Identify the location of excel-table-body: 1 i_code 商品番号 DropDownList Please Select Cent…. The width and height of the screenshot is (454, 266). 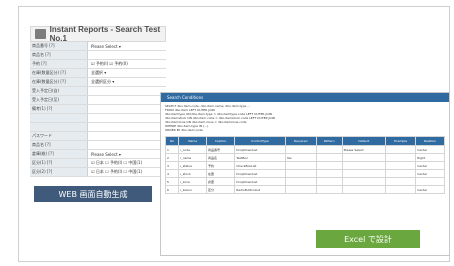
(304, 169).